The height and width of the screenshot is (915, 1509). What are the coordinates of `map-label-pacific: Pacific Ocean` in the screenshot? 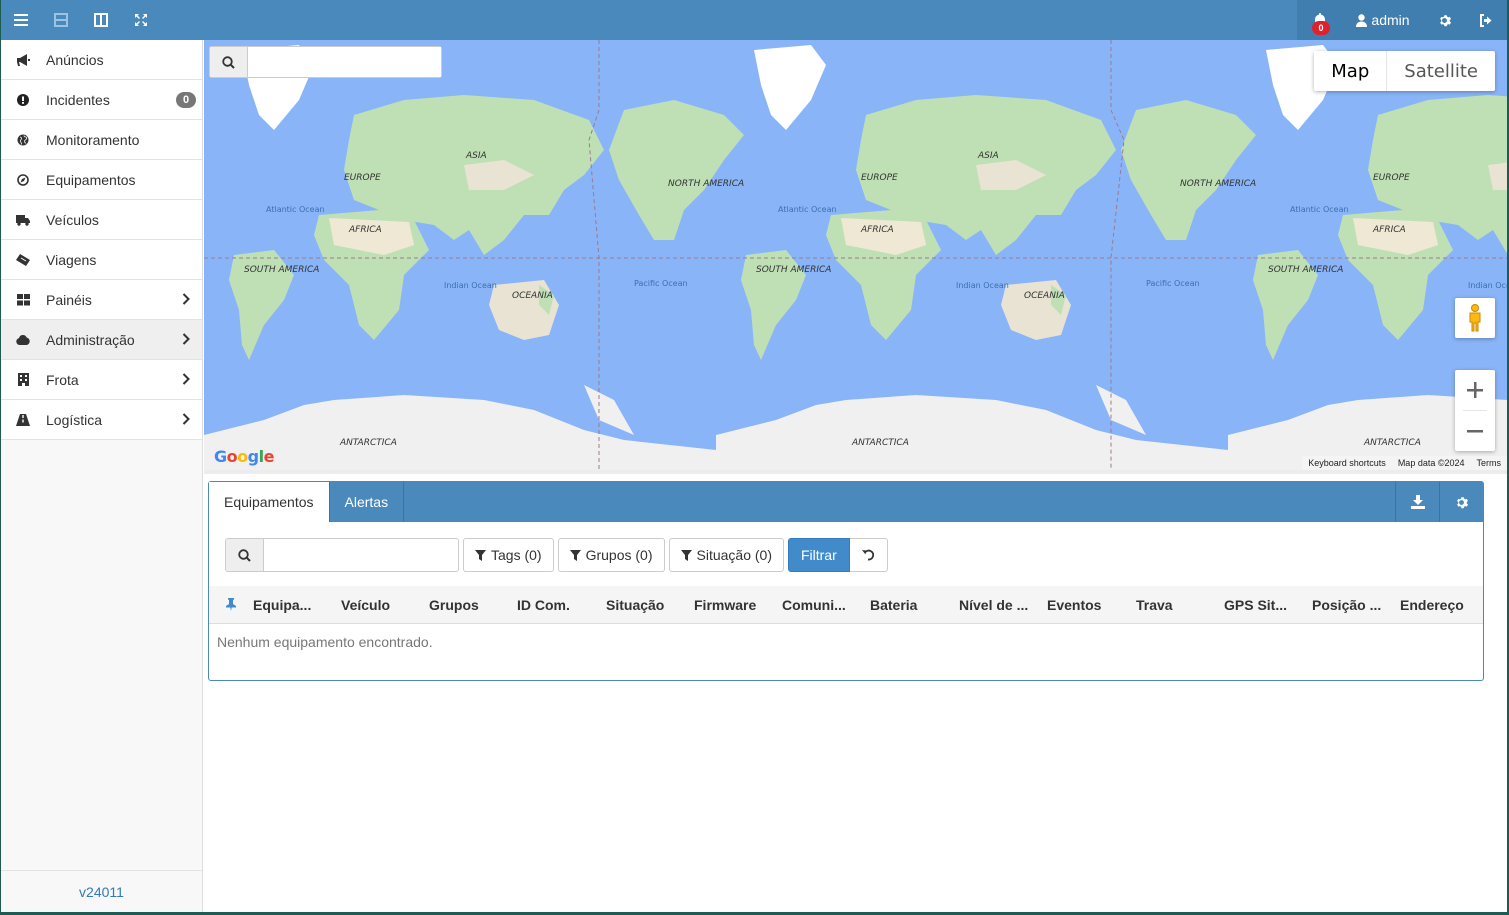 It's located at (661, 283).